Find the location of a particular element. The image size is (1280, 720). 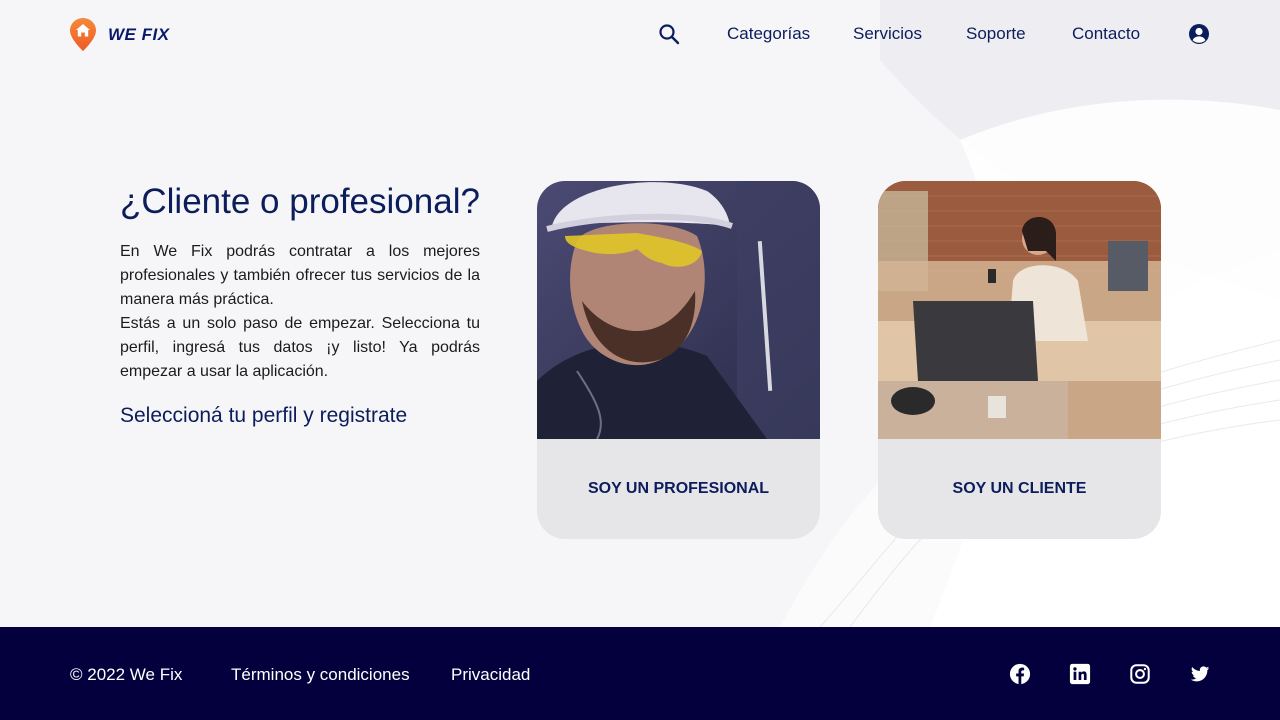

professional-photo is located at coordinates (678, 310).